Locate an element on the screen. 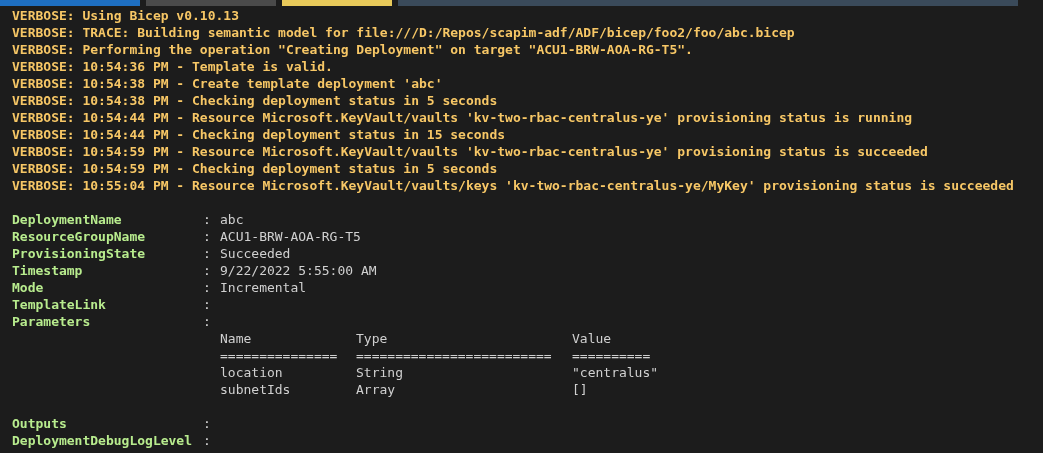 The image size is (1043, 453). property-name: Timestamp is located at coordinates (48, 270).